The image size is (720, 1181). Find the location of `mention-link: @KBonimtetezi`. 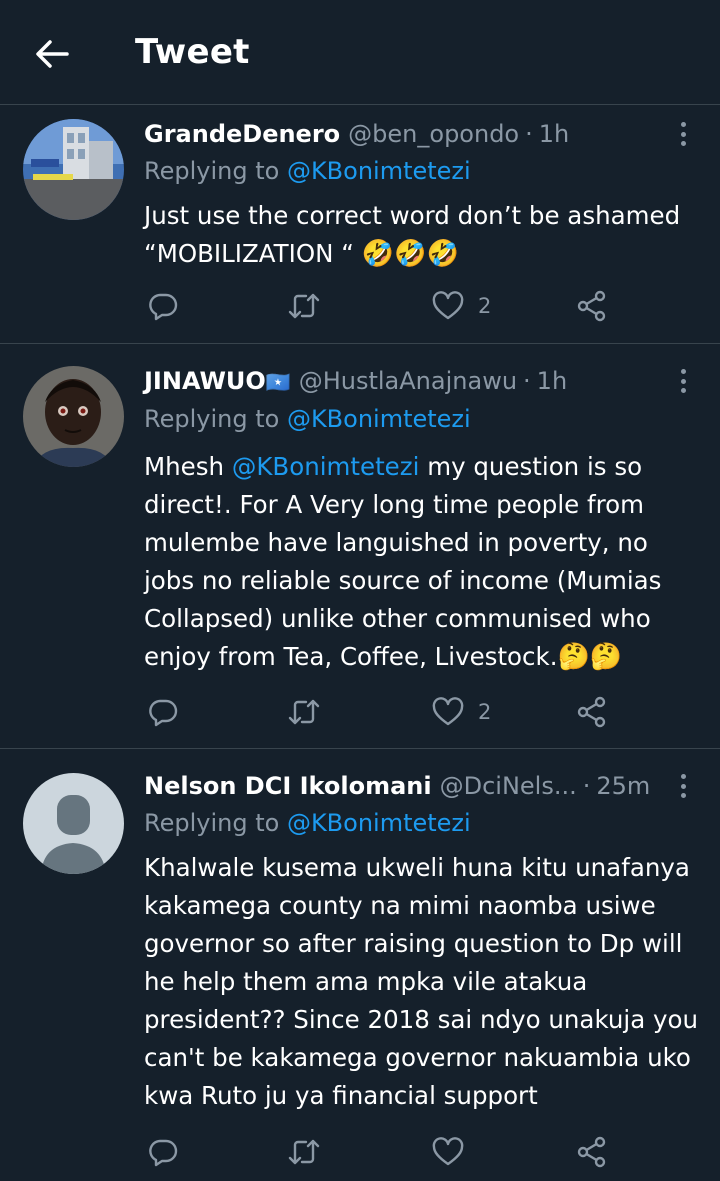

mention-link: @KBonimtetezi is located at coordinates (326, 466).